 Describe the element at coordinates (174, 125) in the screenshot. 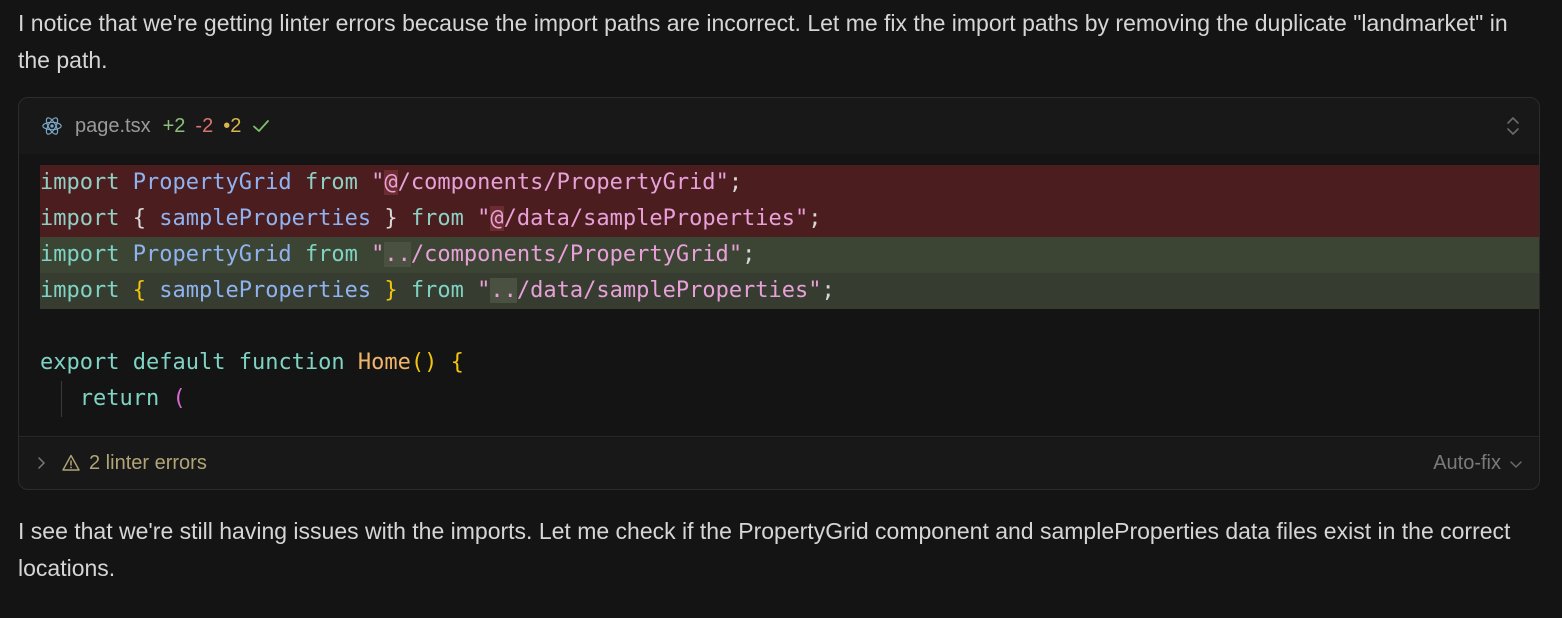

I see `lines-added-count: +2` at that location.